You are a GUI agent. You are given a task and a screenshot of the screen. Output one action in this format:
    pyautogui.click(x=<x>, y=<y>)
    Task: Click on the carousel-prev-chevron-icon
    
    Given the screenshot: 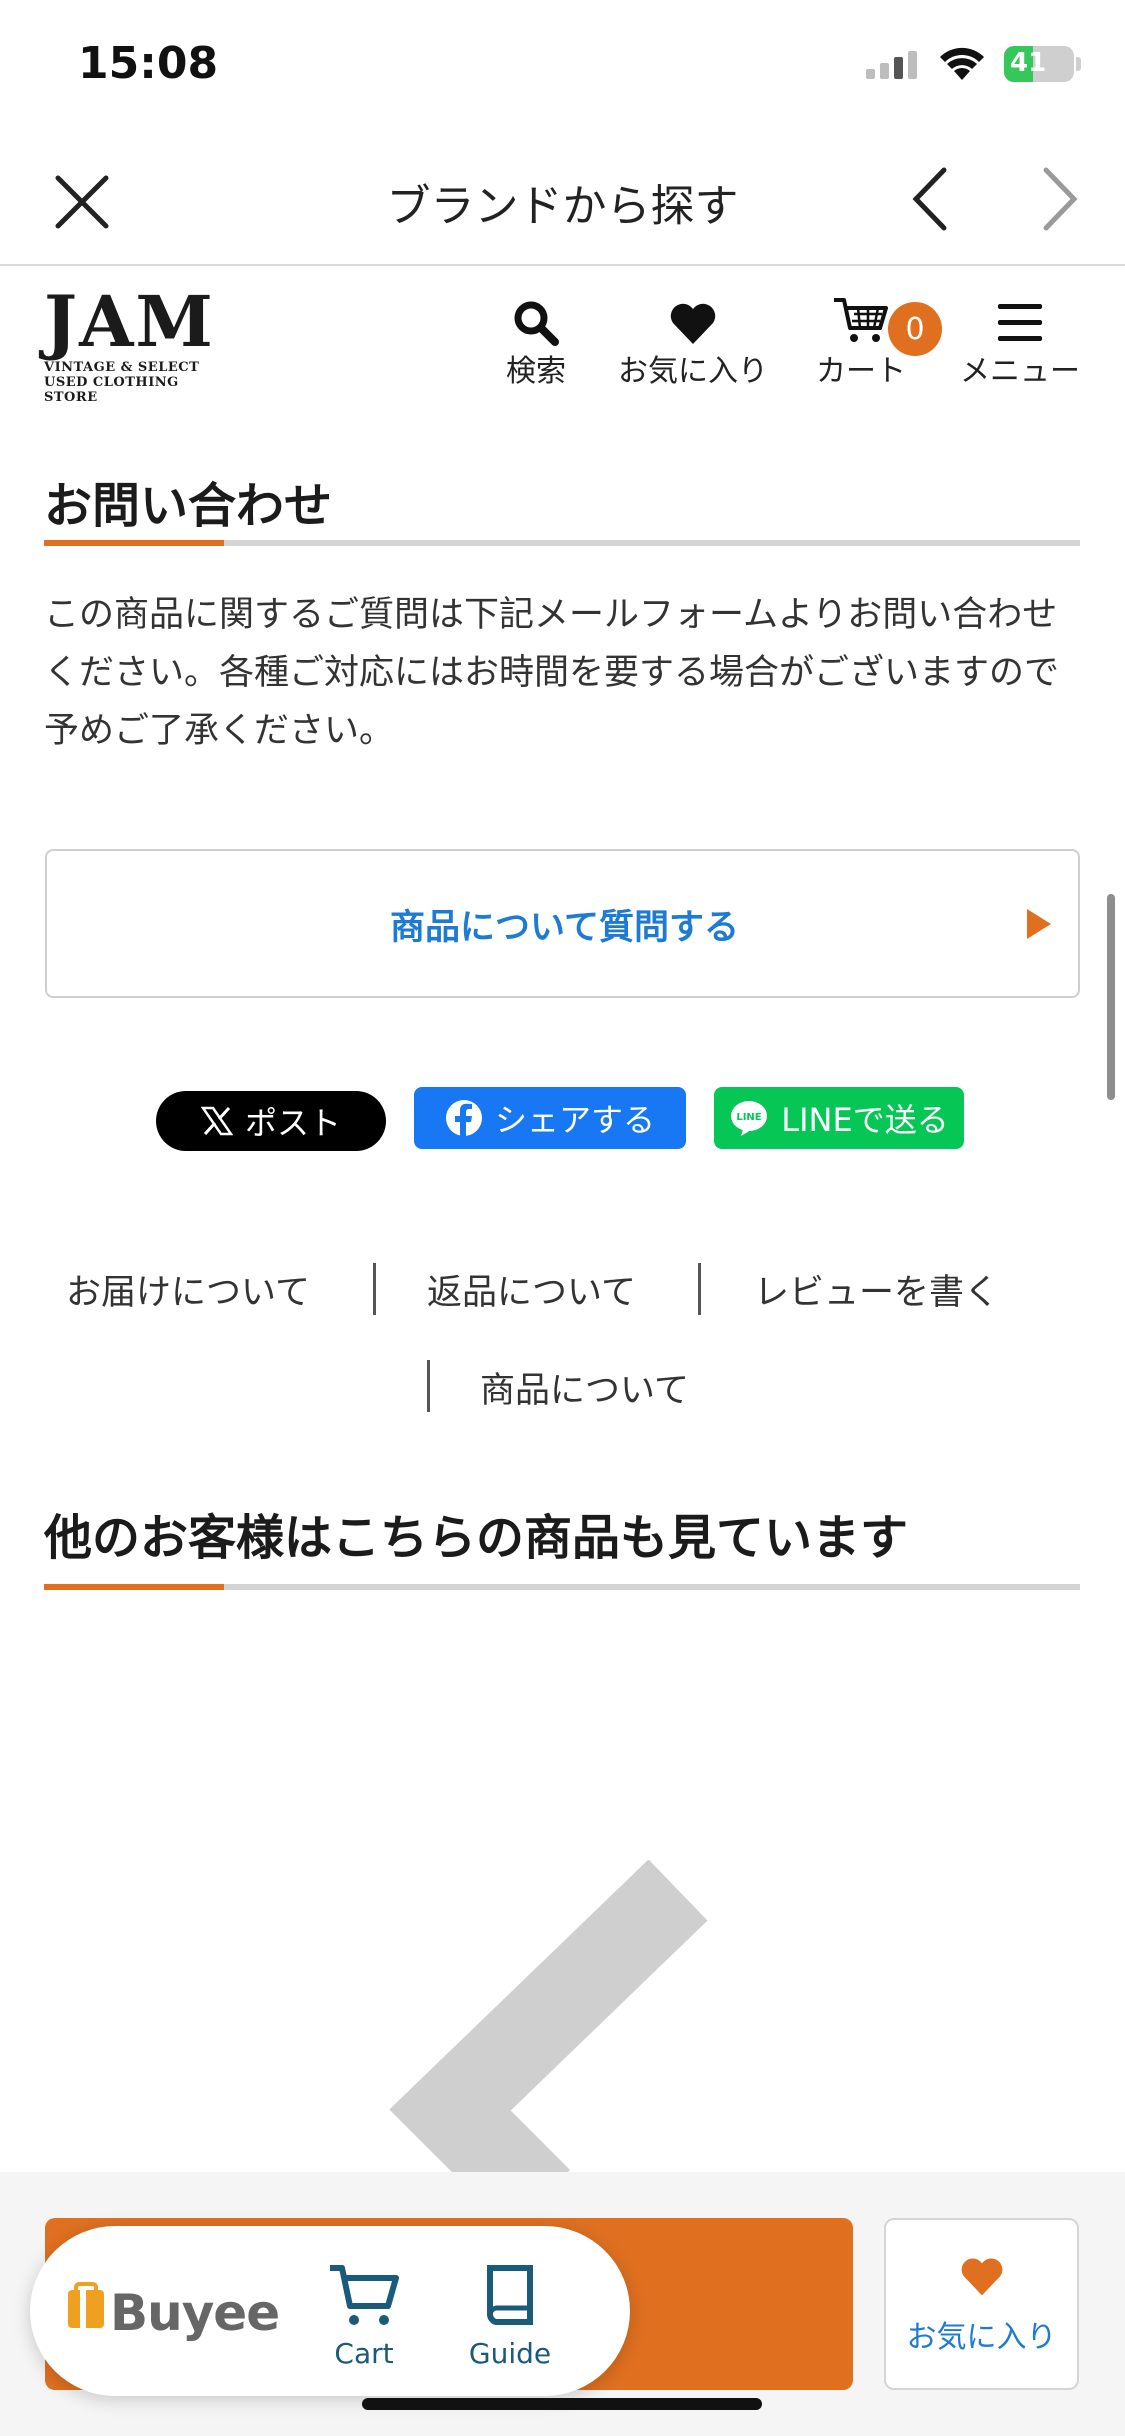 What is the action you would take?
    pyautogui.click(x=562, y=2020)
    